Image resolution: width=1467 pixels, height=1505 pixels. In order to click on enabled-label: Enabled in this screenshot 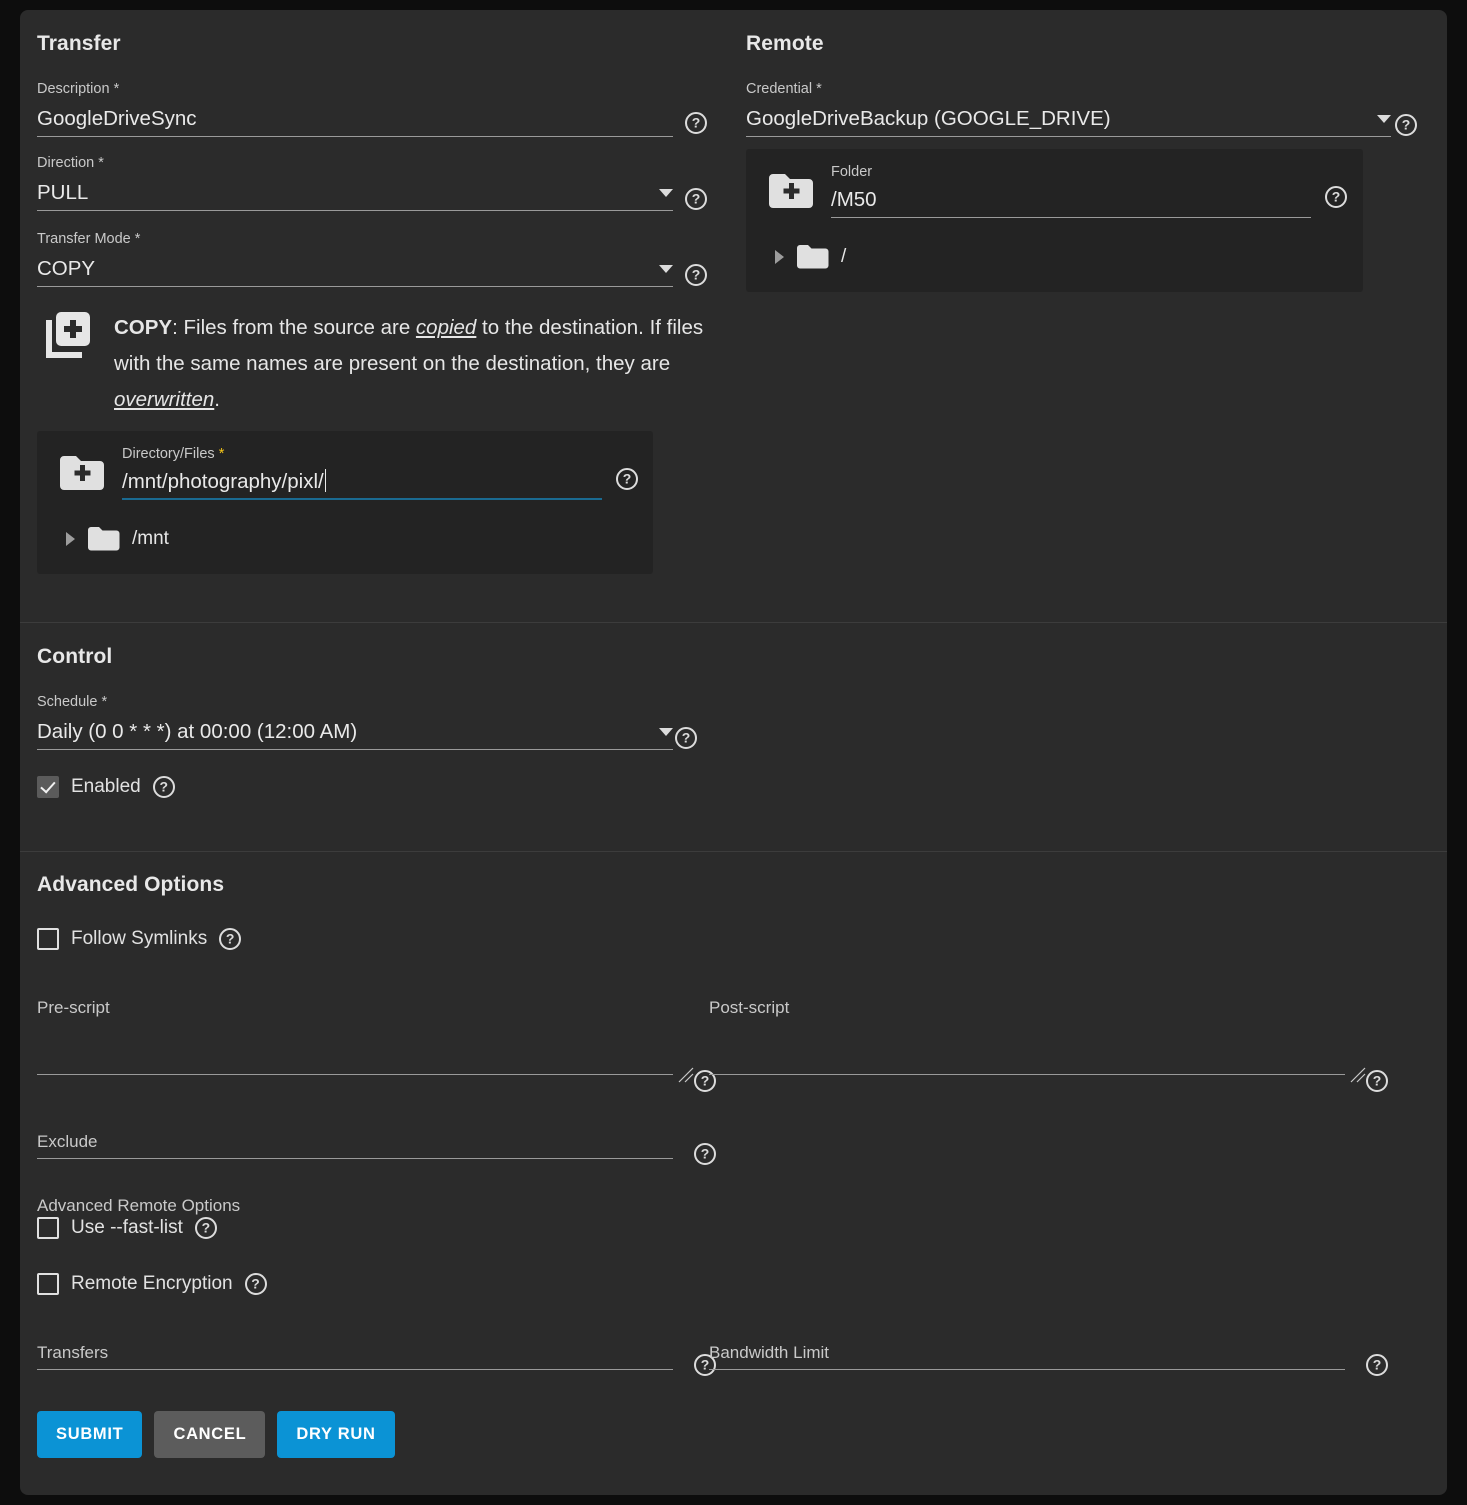, I will do `click(106, 786)`.